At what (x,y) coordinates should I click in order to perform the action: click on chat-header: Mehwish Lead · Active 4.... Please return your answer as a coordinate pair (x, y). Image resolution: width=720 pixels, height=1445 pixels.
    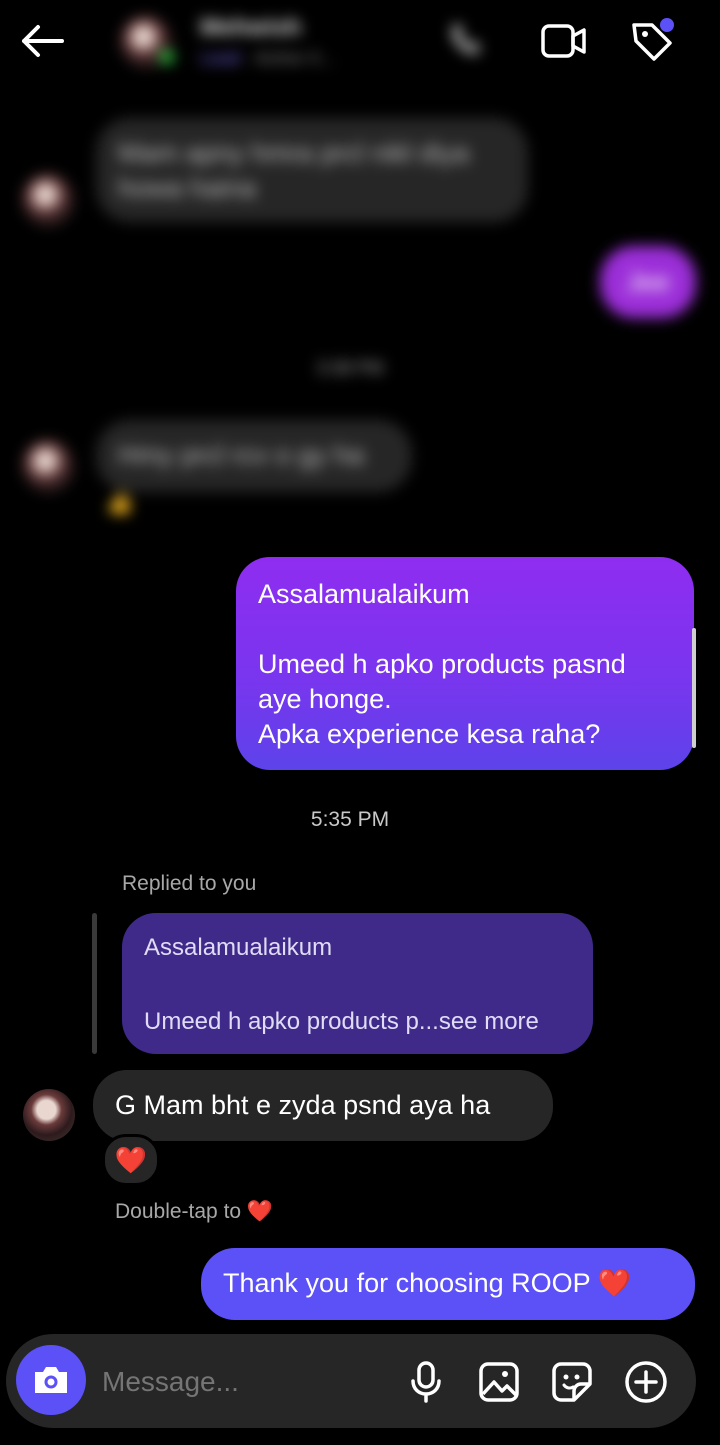
    Looking at the image, I should click on (360, 44).